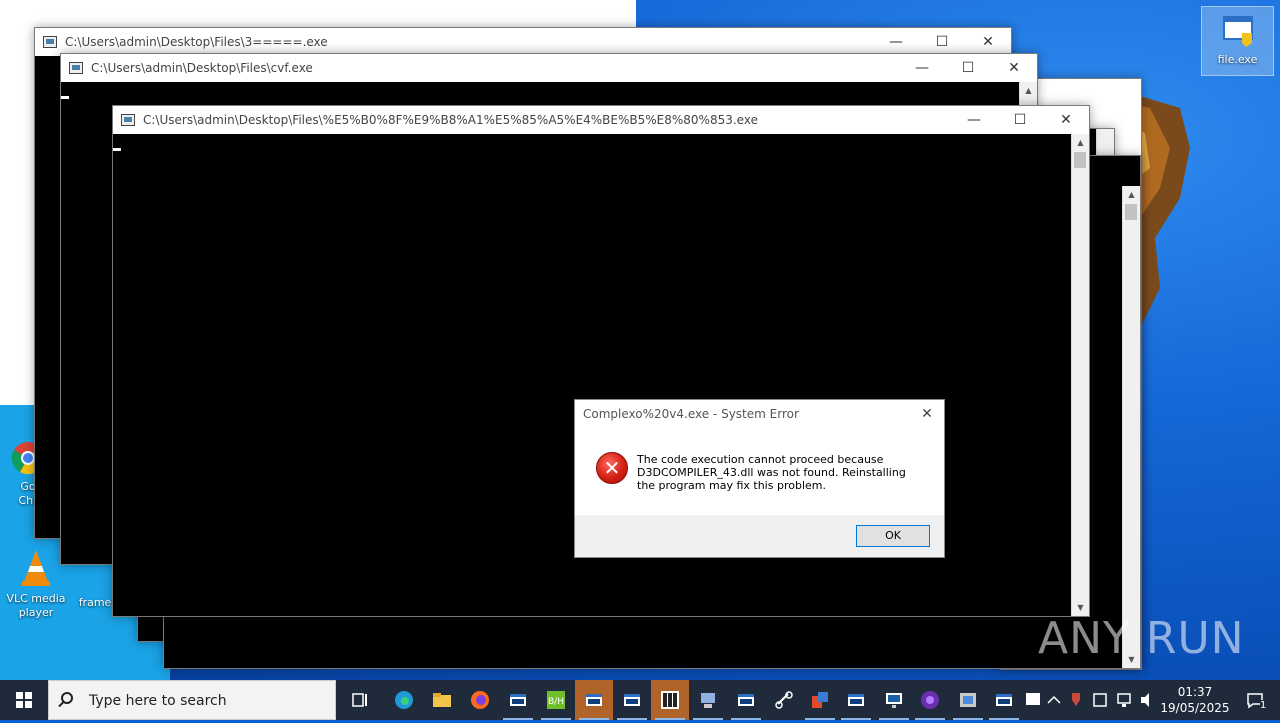  Describe the element at coordinates (1237, 31) in the screenshot. I see `exe-file-icon` at that location.